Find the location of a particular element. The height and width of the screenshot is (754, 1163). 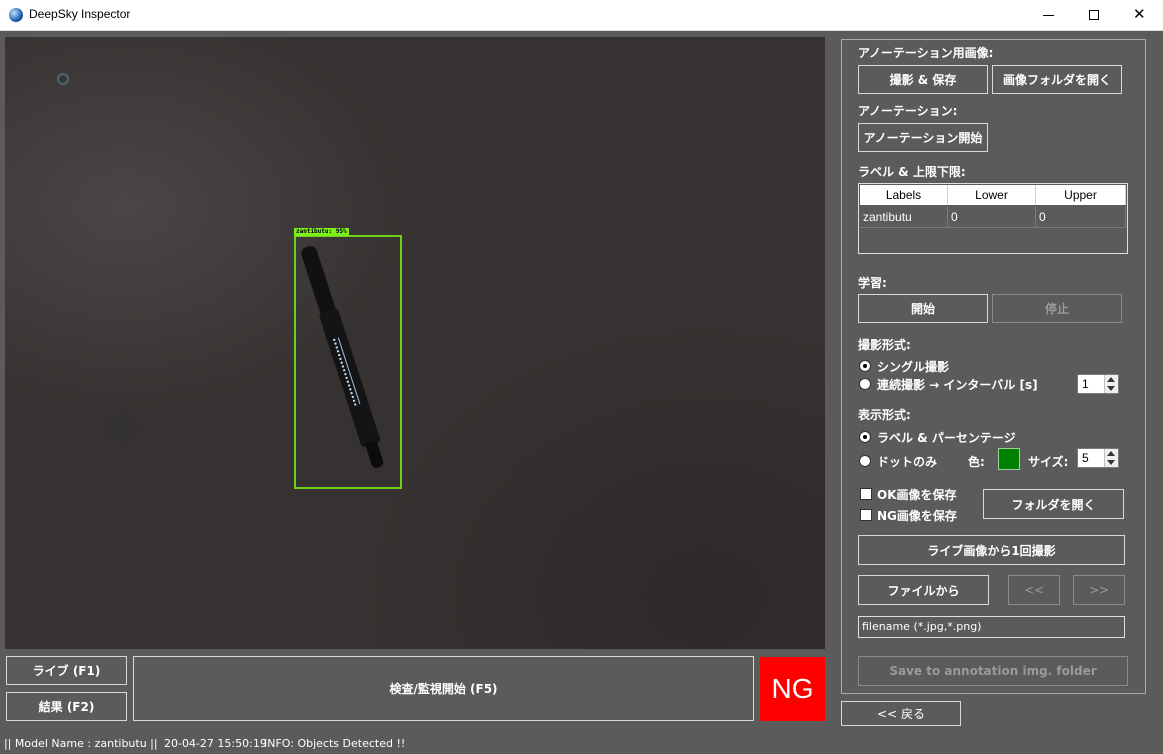

continuous-capture-label: 連続撮影 → インターバル [s] is located at coordinates (957, 385).